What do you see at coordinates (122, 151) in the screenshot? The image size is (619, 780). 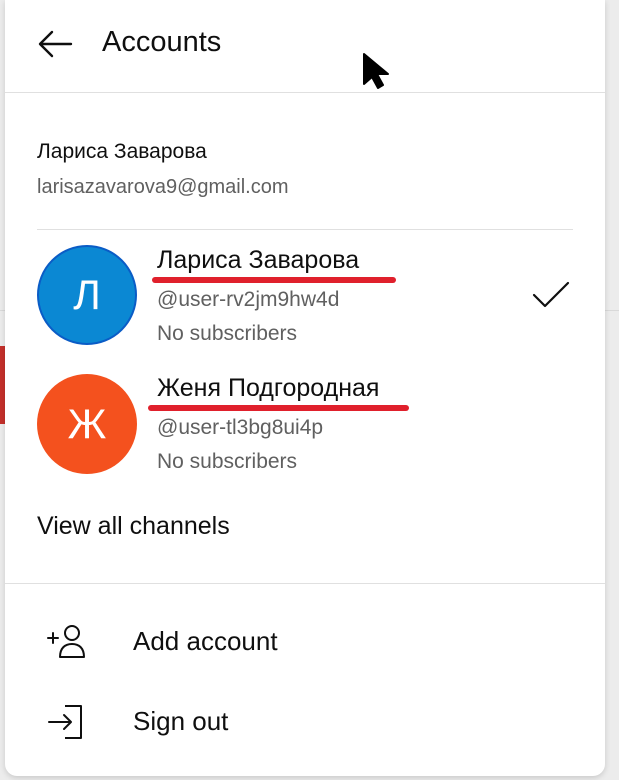 I see `account-name: Лариса Заварова` at bounding box center [122, 151].